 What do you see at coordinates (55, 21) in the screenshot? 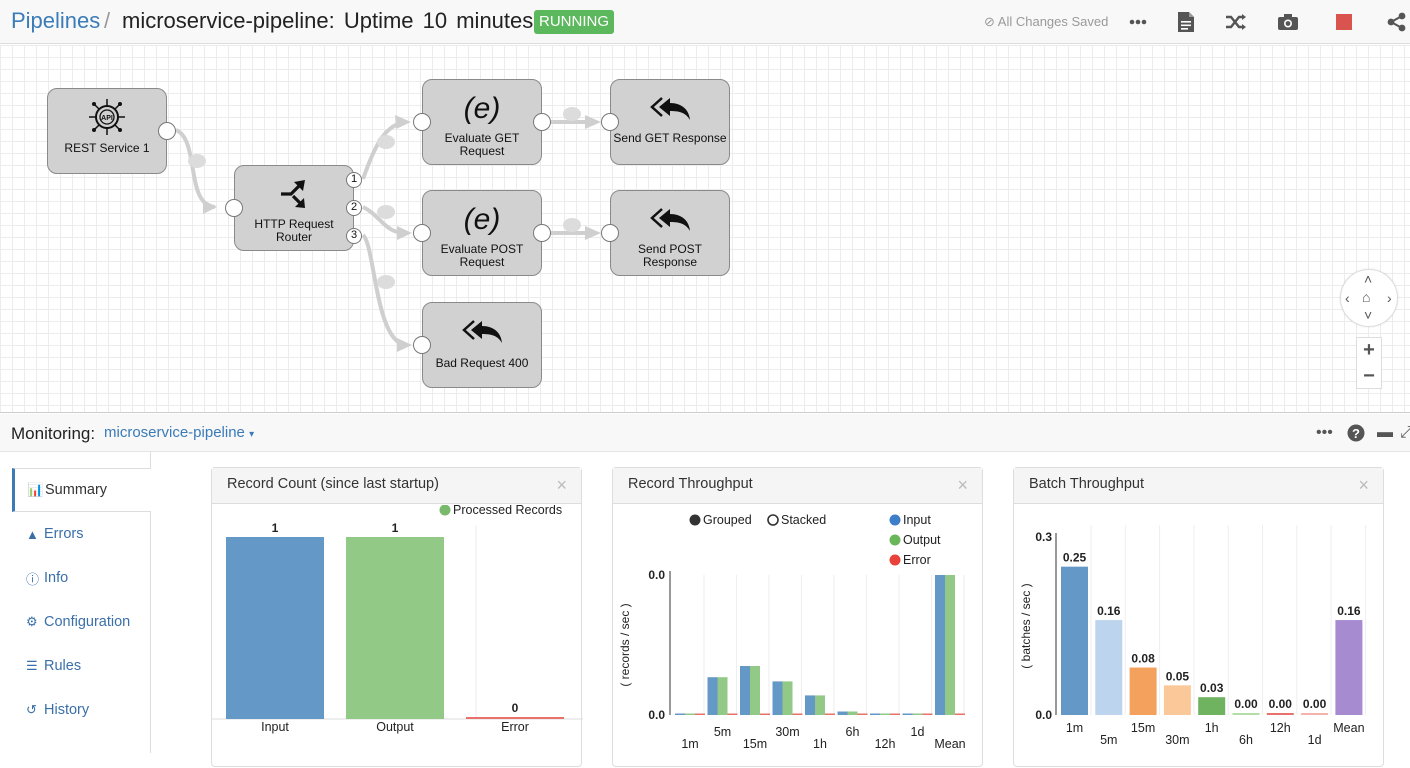
I see `breadcrumb-pipelines-link: Pipelines` at bounding box center [55, 21].